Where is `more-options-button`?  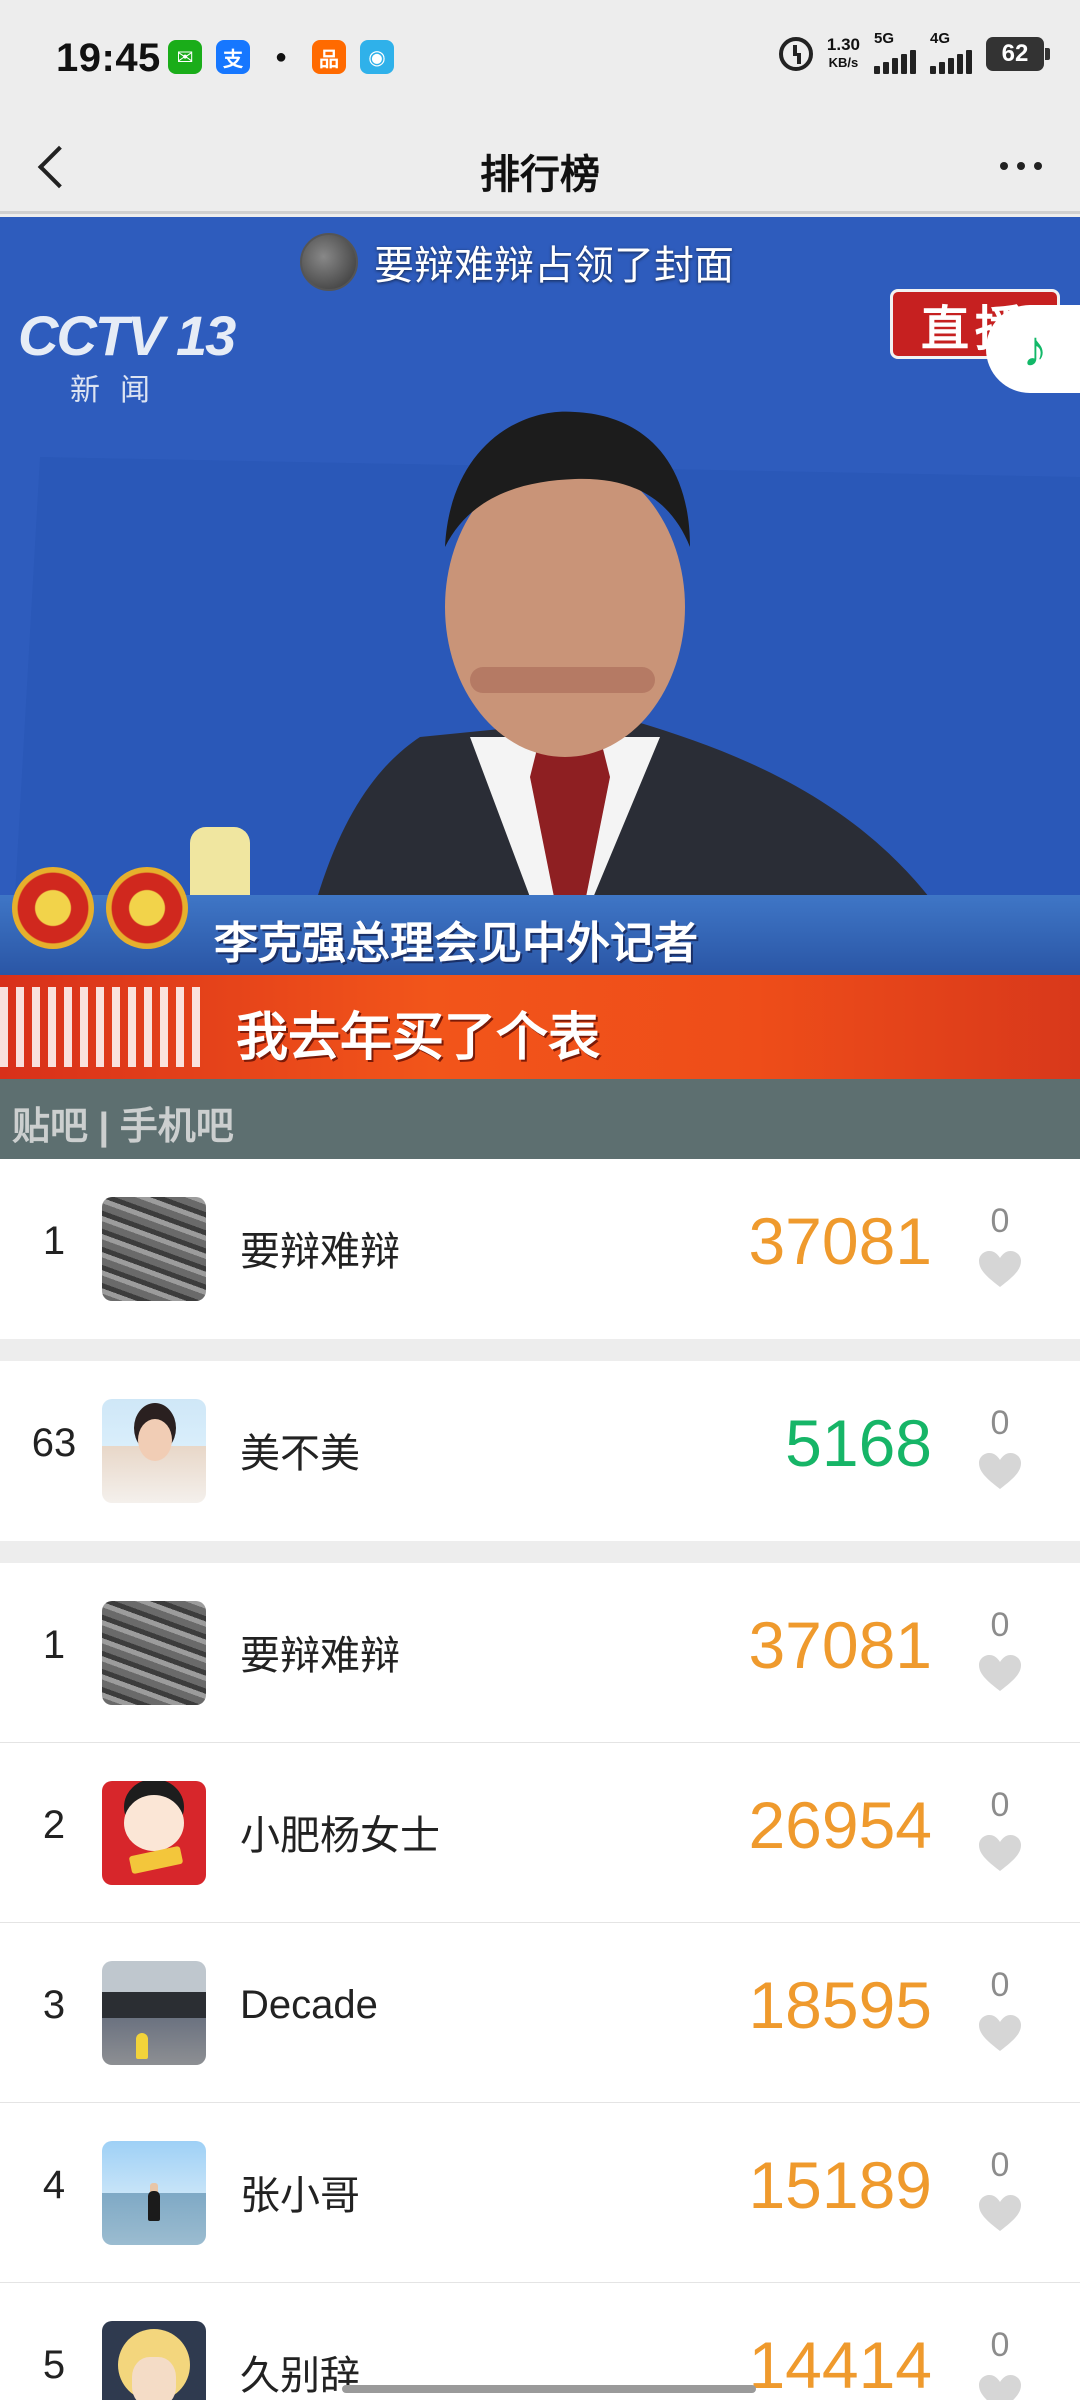
more-options-button is located at coordinates (1021, 166).